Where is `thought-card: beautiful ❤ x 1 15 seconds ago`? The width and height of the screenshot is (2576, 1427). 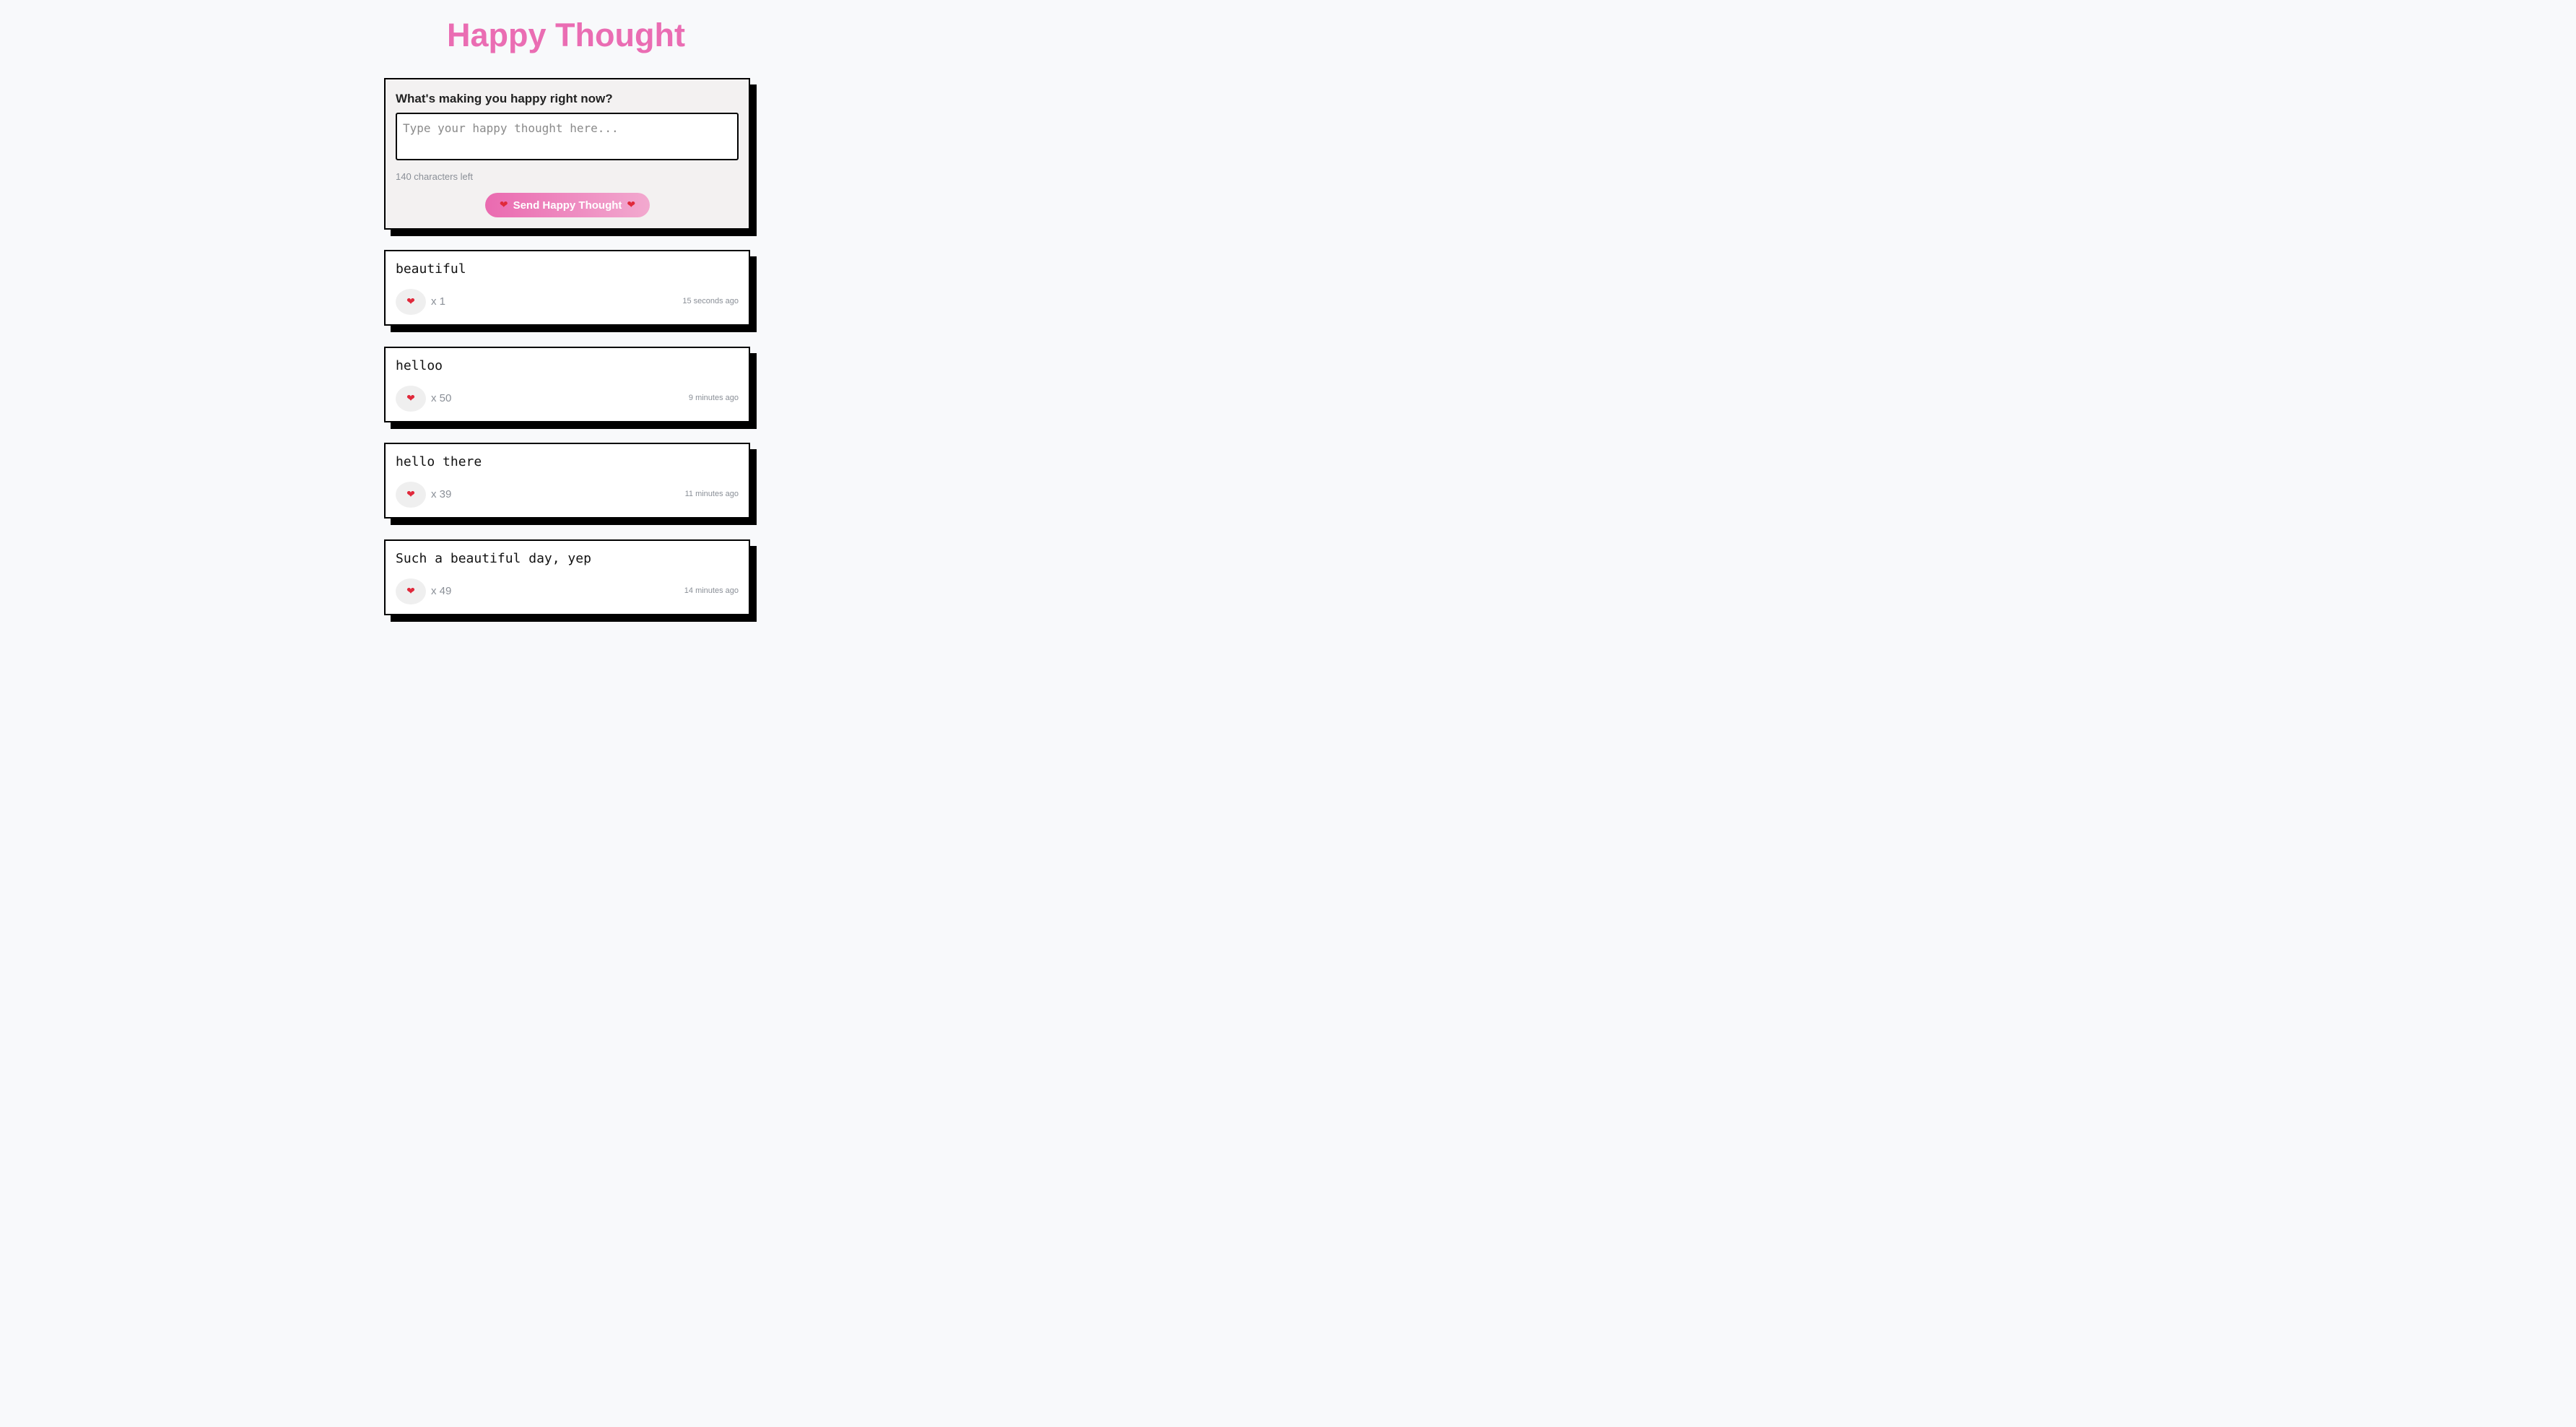 thought-card: beautiful ❤ x 1 15 seconds ago is located at coordinates (567, 288).